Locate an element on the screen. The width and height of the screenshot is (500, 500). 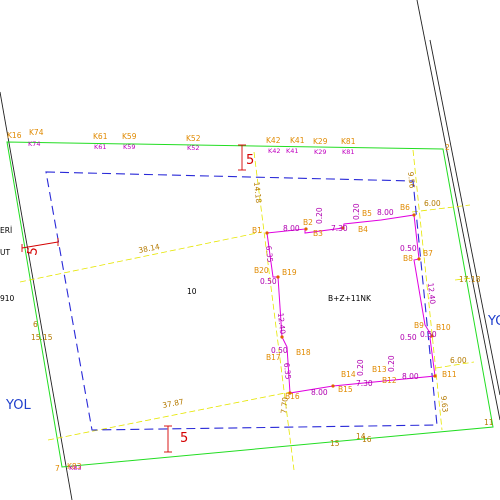
corner-point-label: 7 is located at coordinates (57, 468).